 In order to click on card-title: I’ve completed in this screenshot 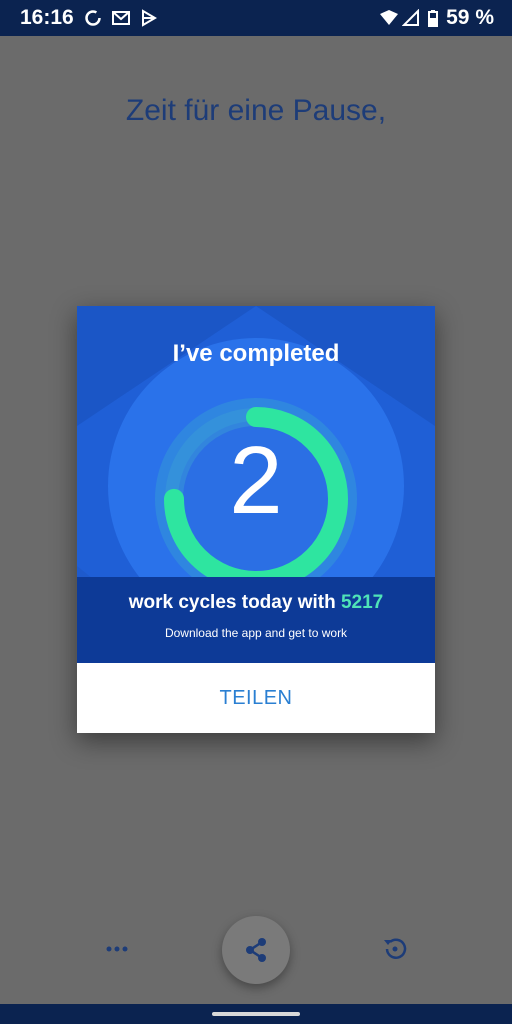, I will do `click(256, 353)`.